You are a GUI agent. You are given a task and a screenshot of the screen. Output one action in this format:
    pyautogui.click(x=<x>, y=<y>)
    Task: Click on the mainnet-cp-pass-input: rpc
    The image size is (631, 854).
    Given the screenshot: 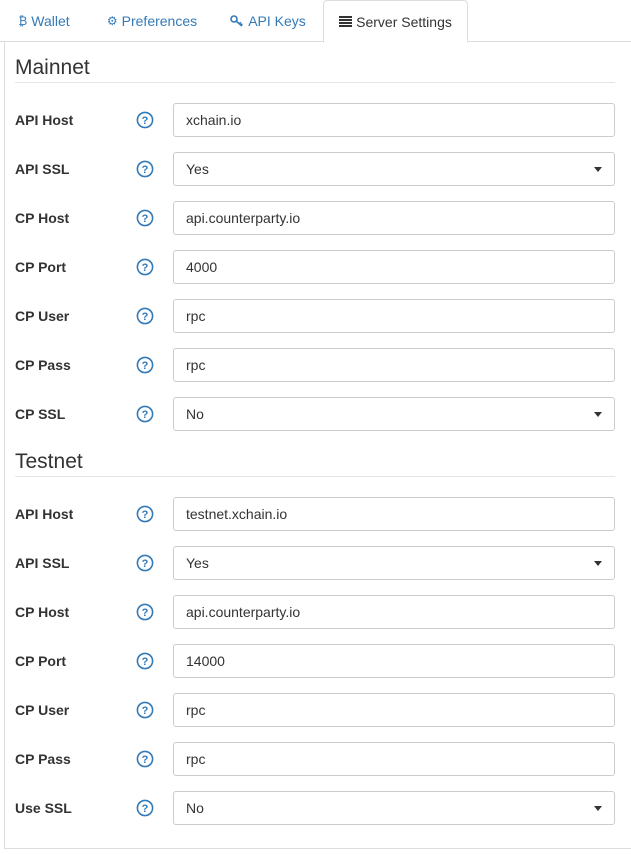 What is the action you would take?
    pyautogui.click(x=394, y=365)
    